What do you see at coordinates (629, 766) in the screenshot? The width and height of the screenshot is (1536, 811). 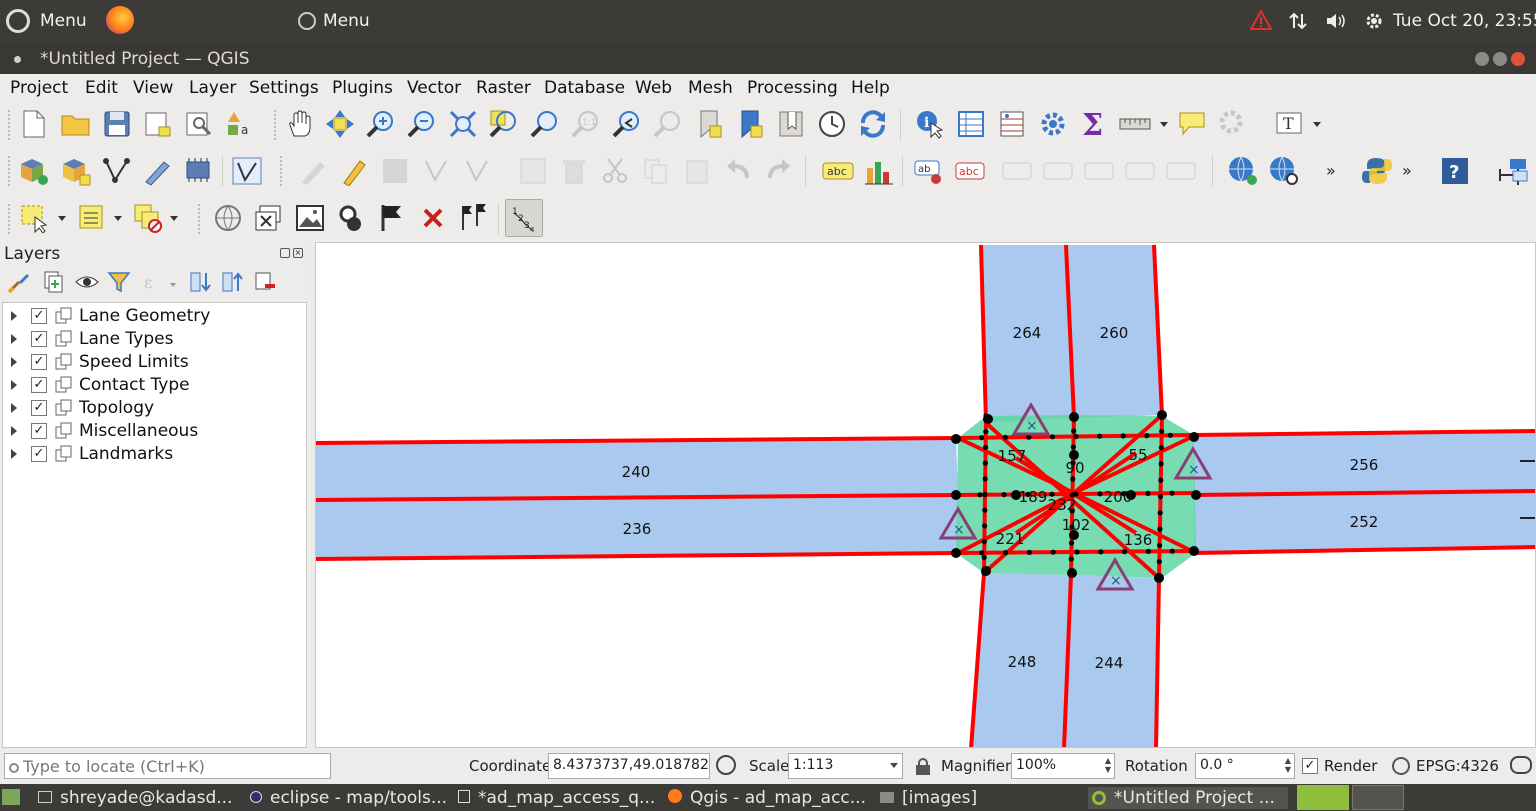 I see `coordinate-field: 8.4373737,49.0187820` at bounding box center [629, 766].